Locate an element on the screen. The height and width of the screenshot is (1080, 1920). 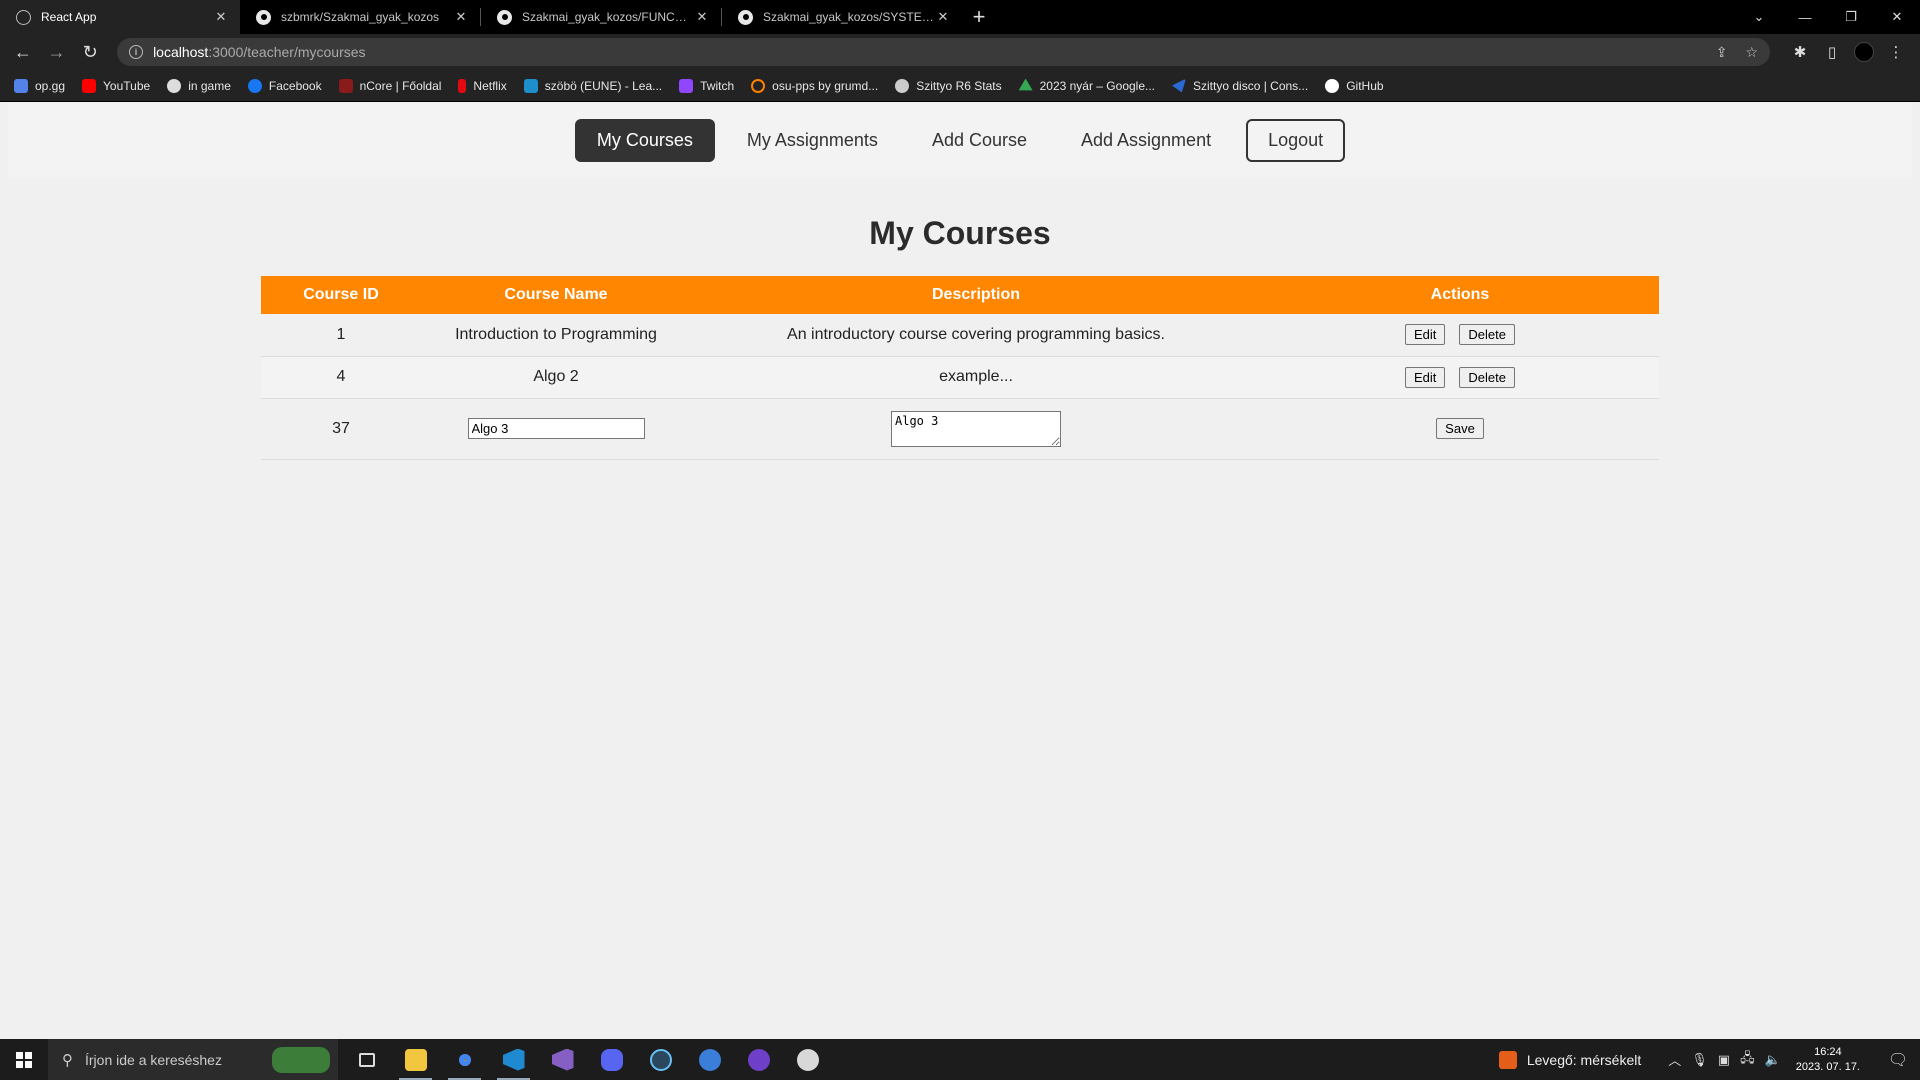
start-button is located at coordinates (24, 1059).